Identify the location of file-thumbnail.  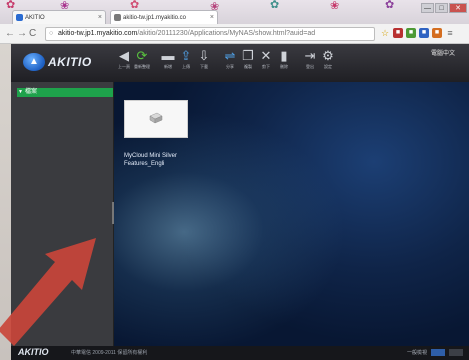
(156, 119).